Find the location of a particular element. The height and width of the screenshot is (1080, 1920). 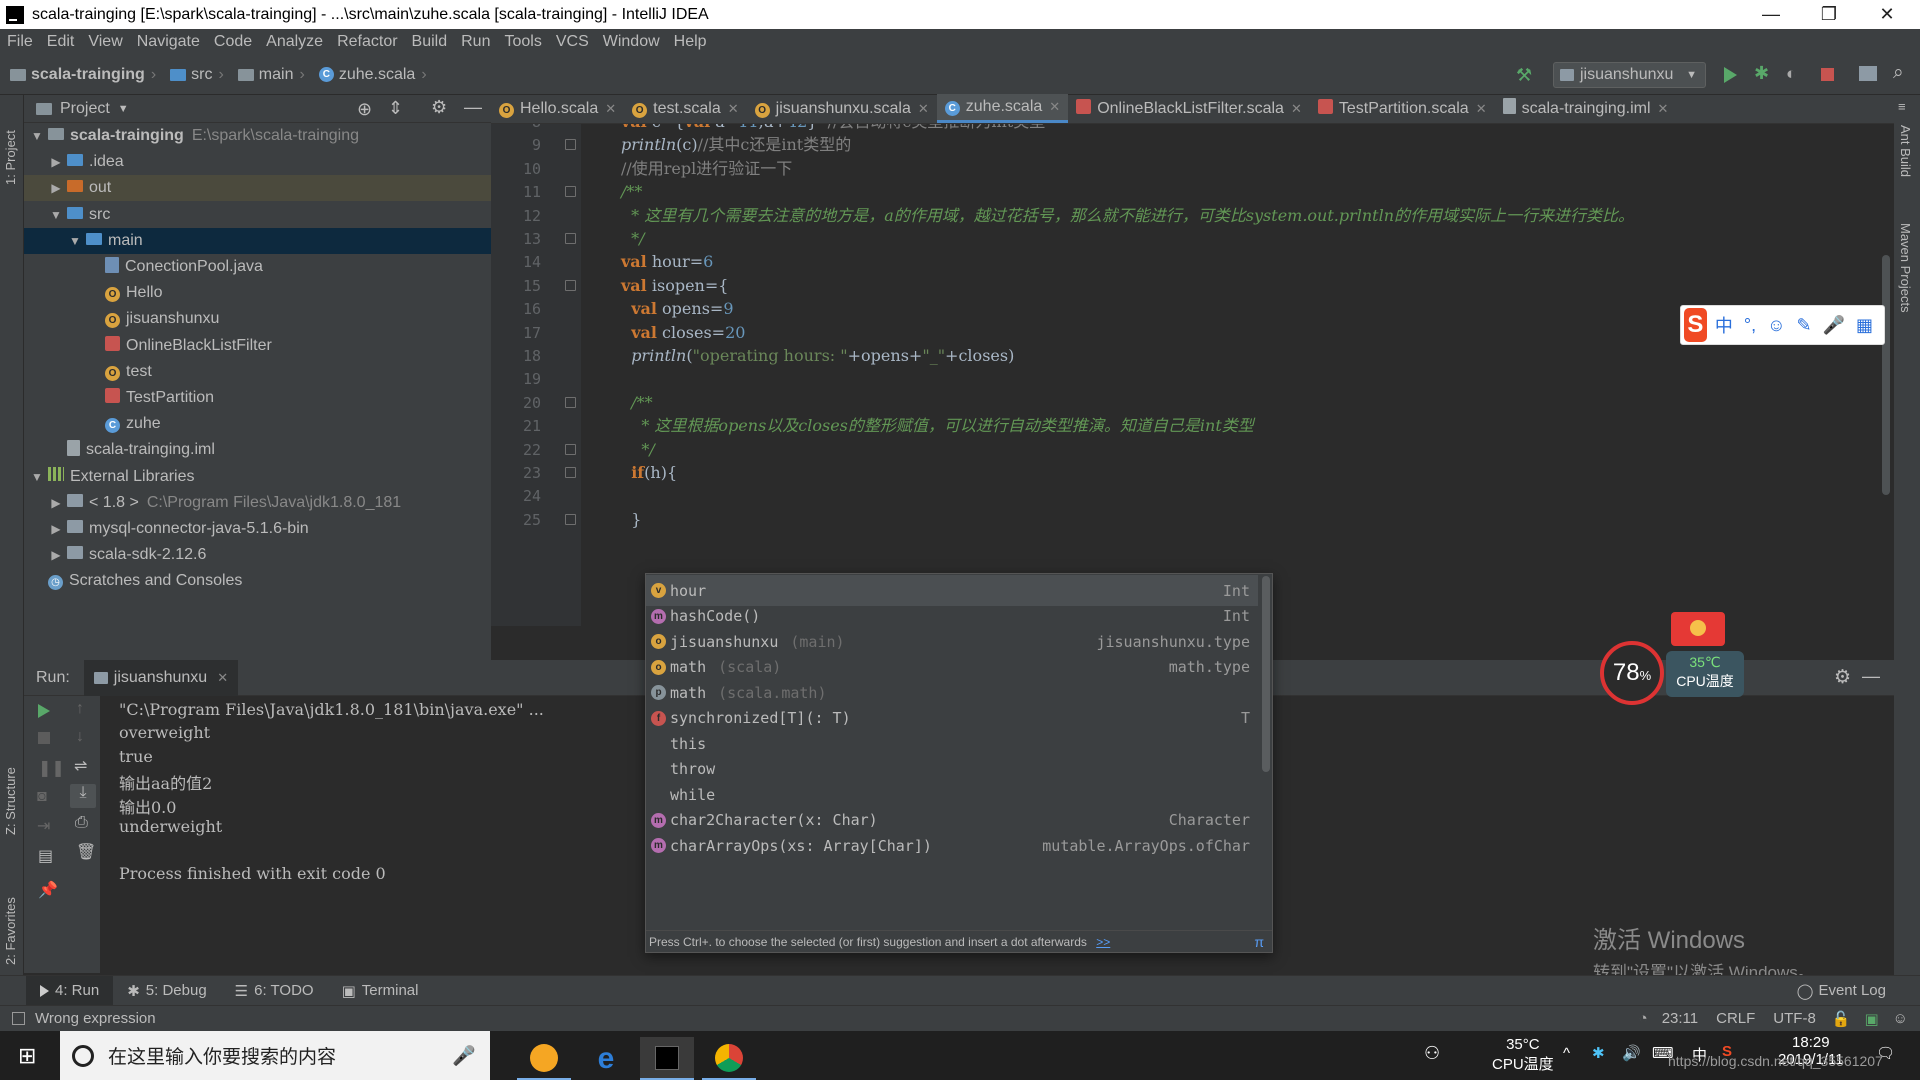

hide-panel-icon: — is located at coordinates (1871, 676).